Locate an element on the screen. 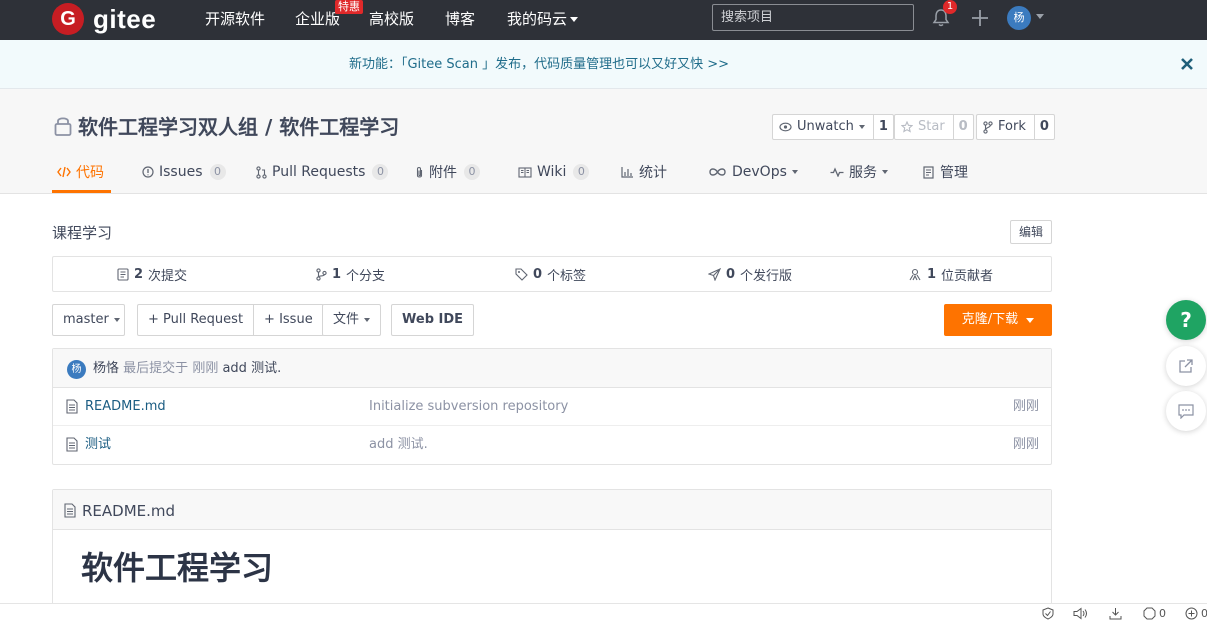 Image resolution: width=1207 pixels, height=621 pixels. share-button is located at coordinates (1186, 366).